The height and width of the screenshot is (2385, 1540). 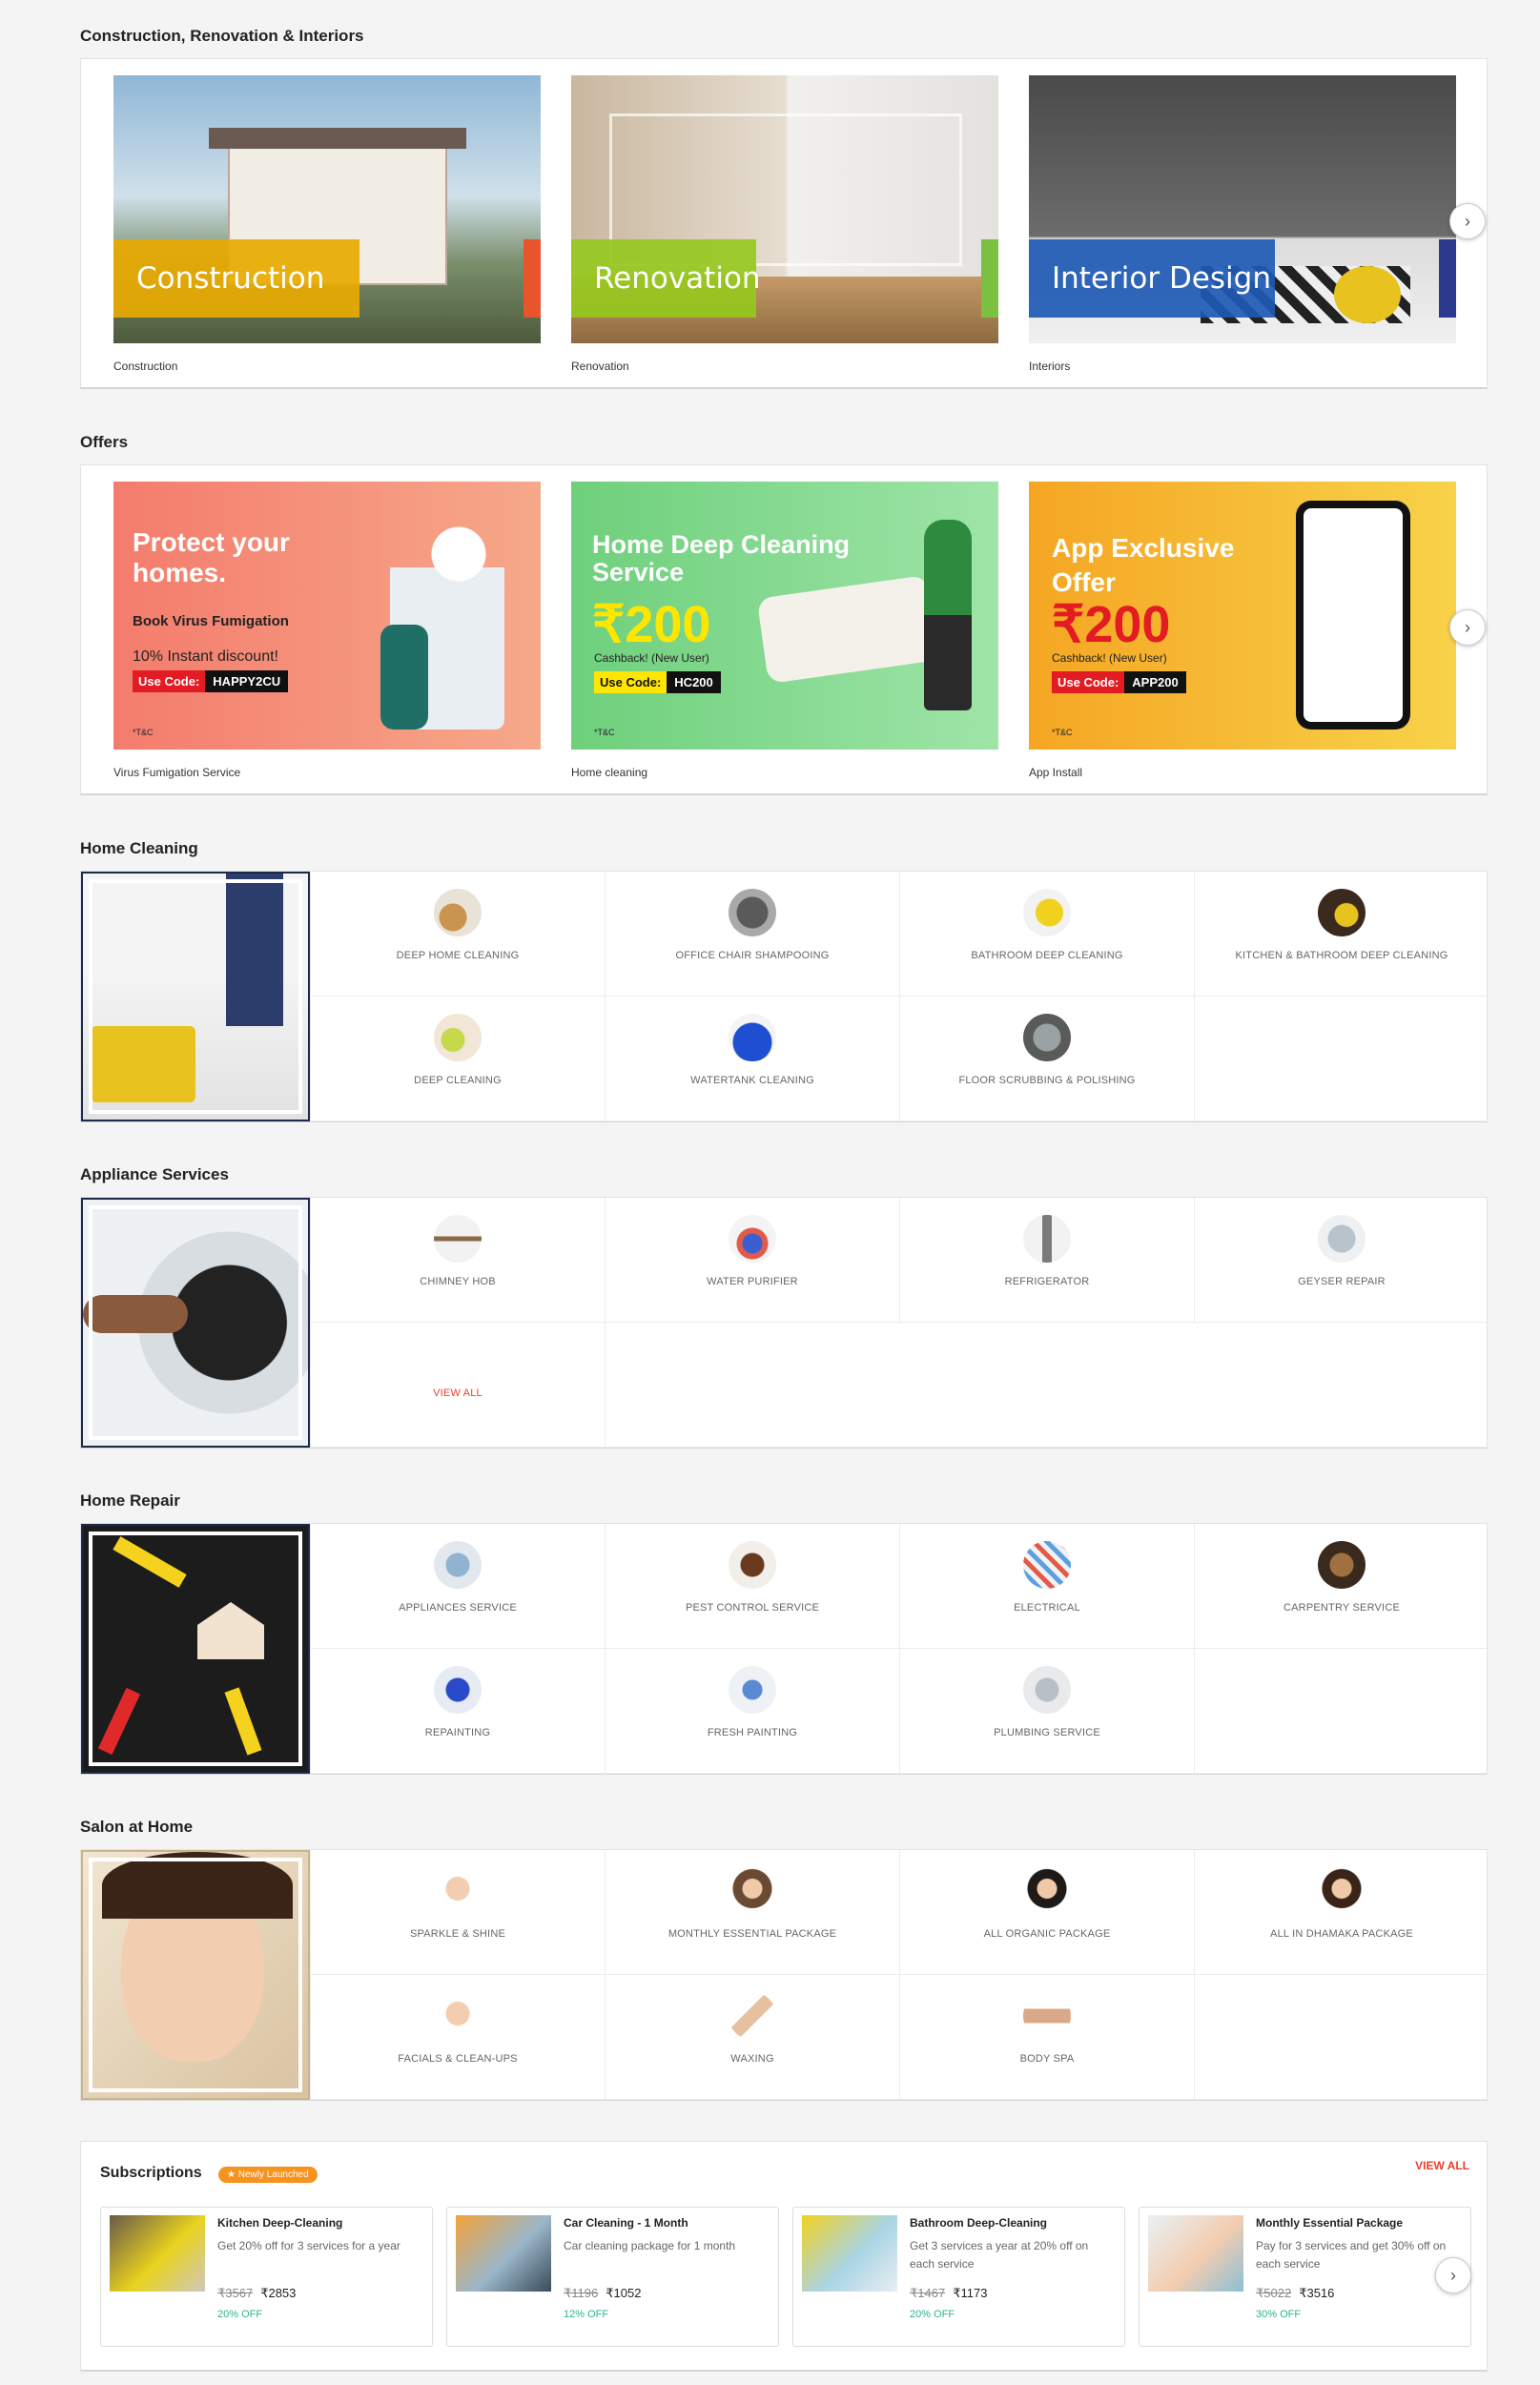 What do you see at coordinates (1295, 2293) in the screenshot?
I see `subscription-price: ₹5022 ₹3516` at bounding box center [1295, 2293].